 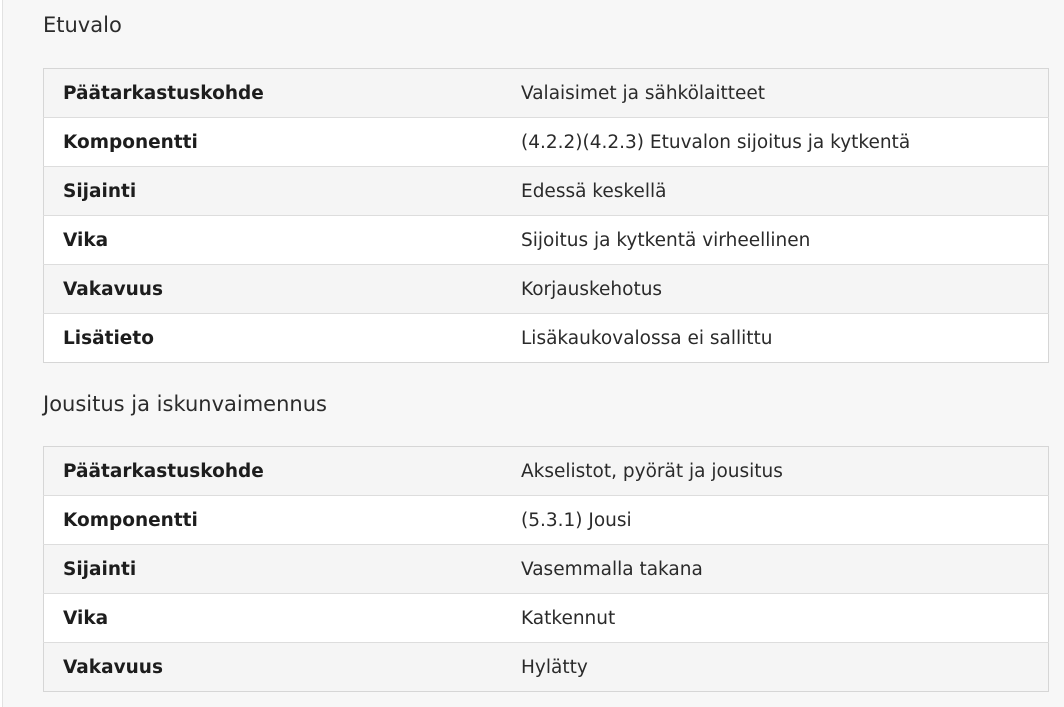 I want to click on table-row: Vakavuus Hylätty, so click(x=546, y=667).